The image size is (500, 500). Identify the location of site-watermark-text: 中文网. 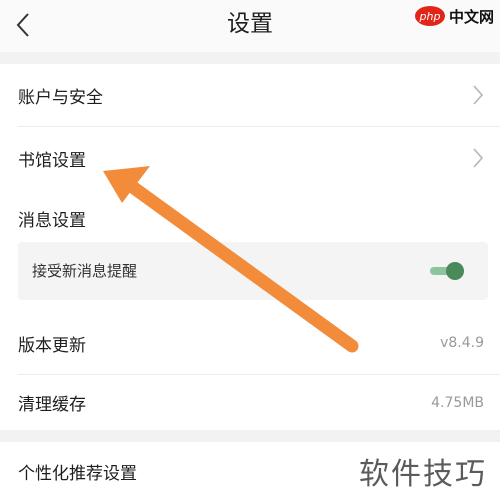
(471, 16).